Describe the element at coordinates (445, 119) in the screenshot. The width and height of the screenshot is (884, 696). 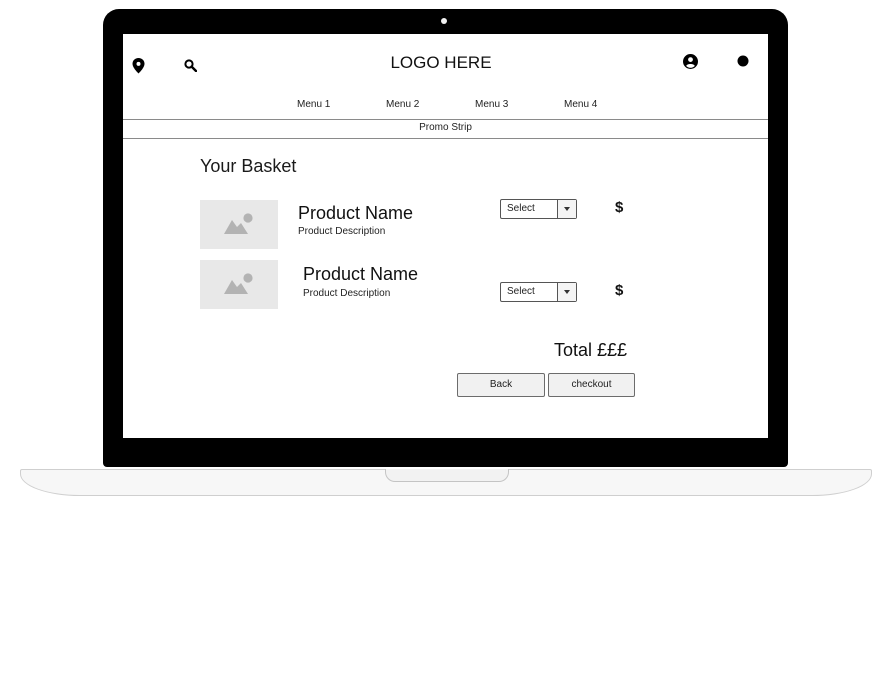
I see `promo-top-divider` at that location.